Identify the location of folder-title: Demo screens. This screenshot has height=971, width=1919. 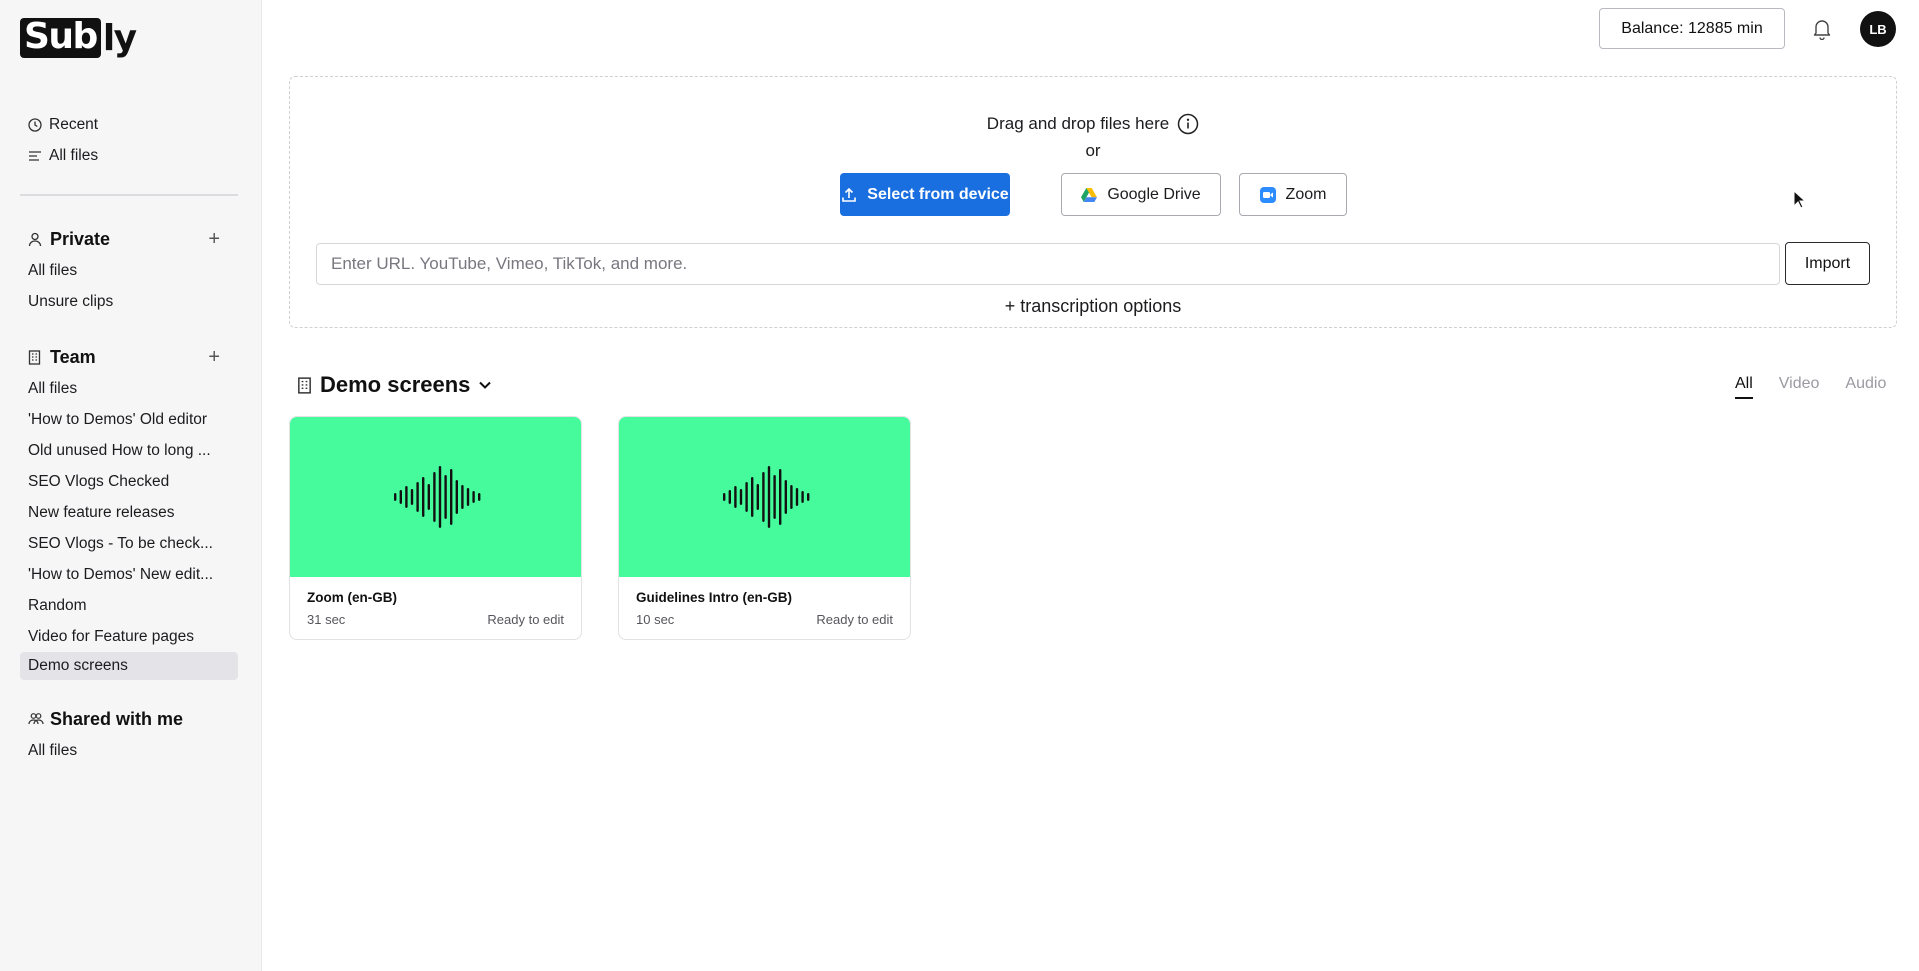
(395, 384).